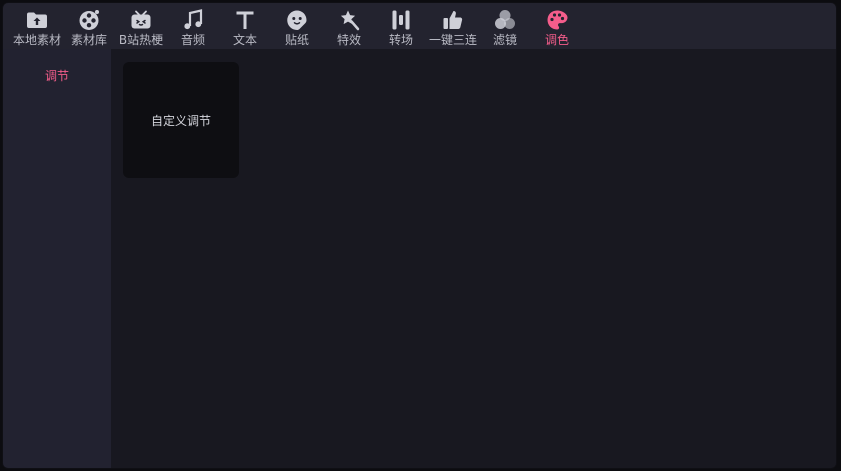 The image size is (841, 471). Describe the element at coordinates (452, 40) in the screenshot. I see `tool-label: 一键三连` at that location.